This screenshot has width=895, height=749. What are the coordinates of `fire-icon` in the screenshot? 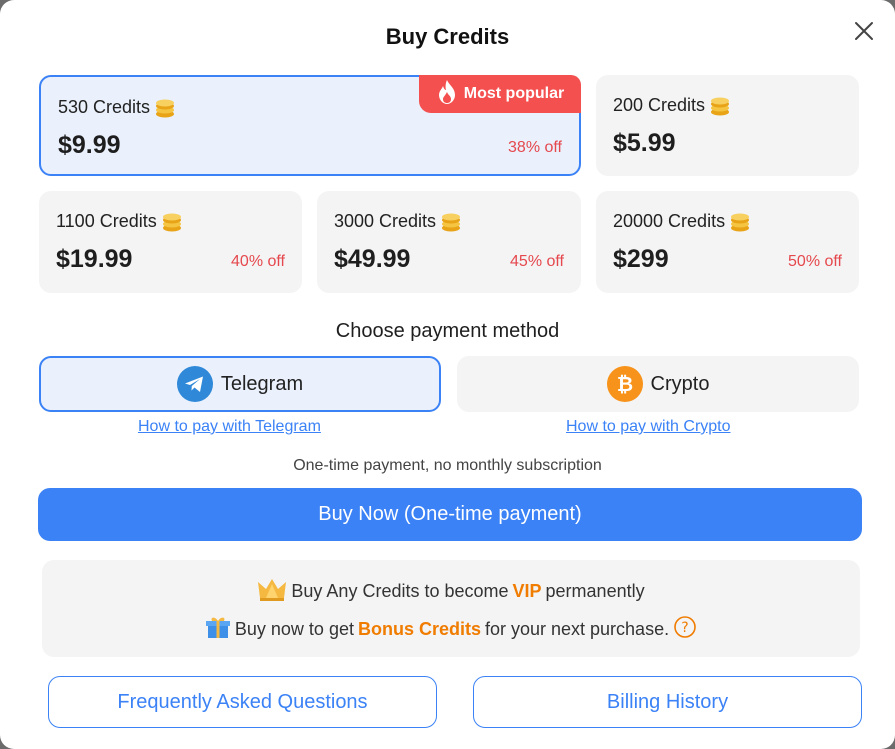 It's located at (447, 94).